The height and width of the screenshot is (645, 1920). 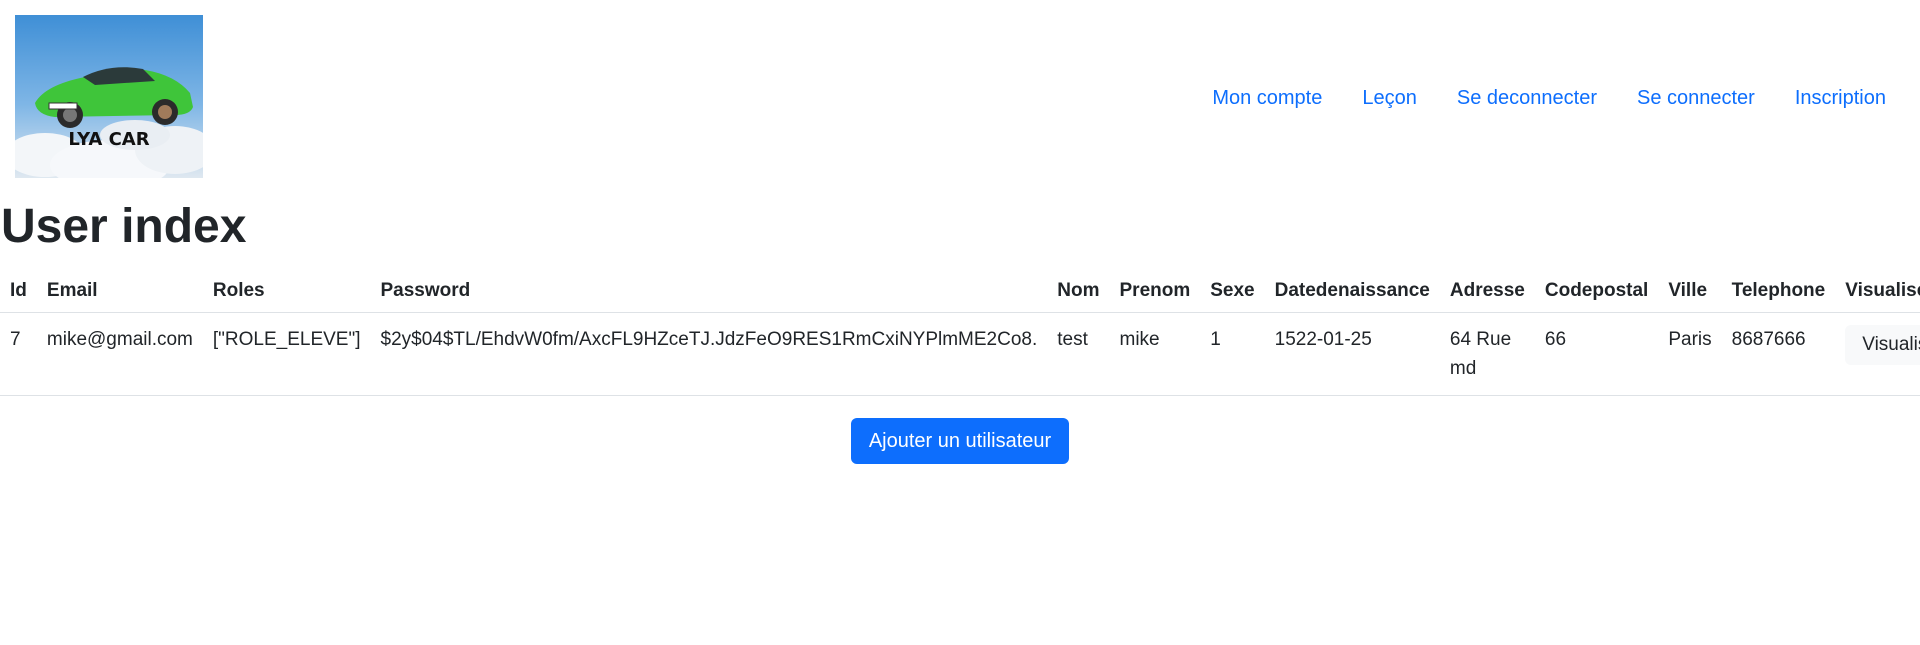 What do you see at coordinates (1155, 354) in the screenshot?
I see `cell-prenom: mike` at bounding box center [1155, 354].